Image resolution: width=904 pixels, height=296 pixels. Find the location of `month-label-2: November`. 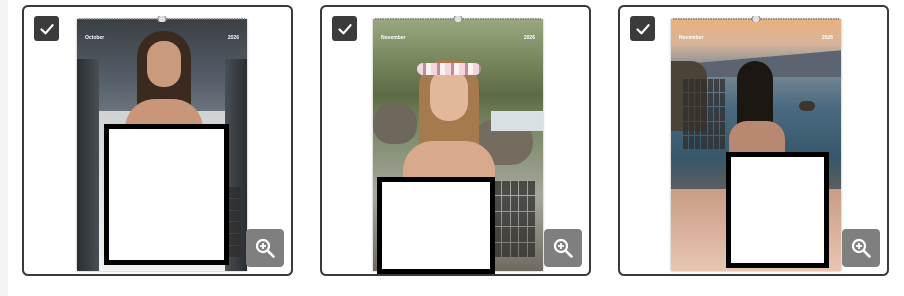

month-label-2: November is located at coordinates (393, 38).